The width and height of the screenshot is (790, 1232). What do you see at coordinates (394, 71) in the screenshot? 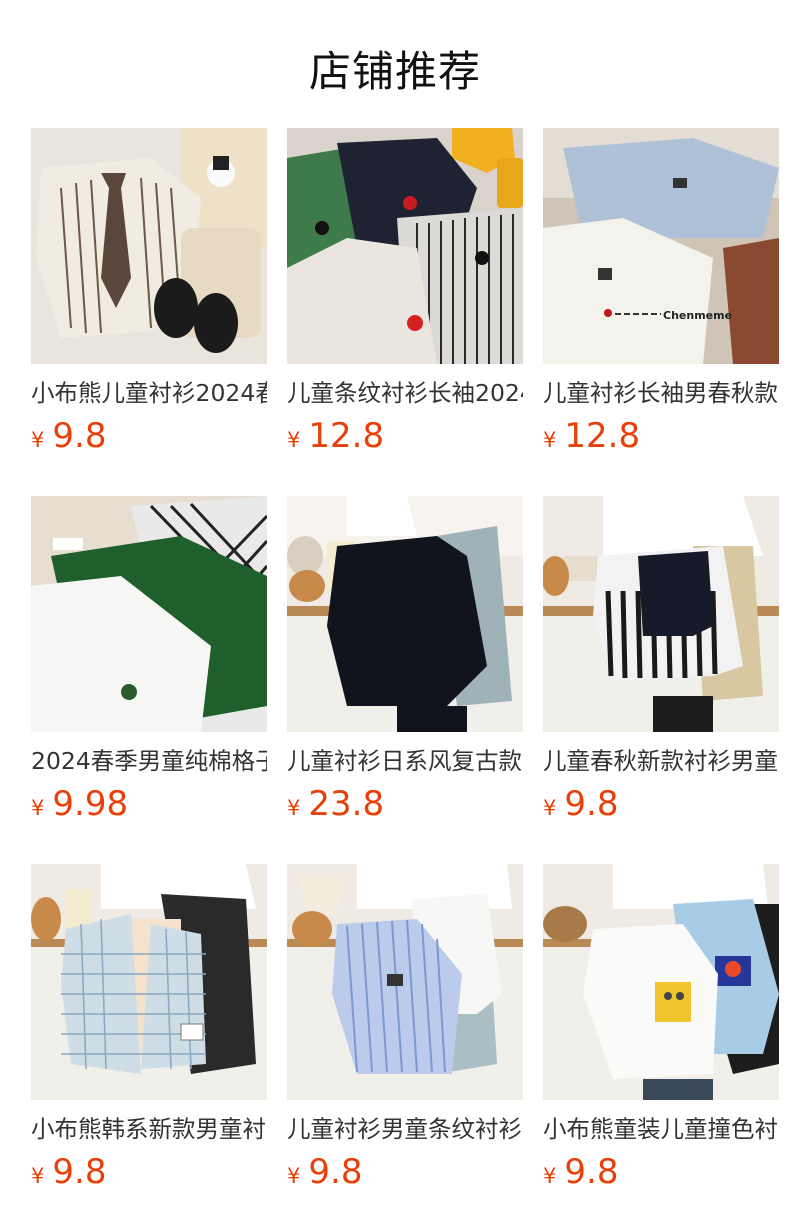
I see `section-title: 店铺推荐` at bounding box center [394, 71].